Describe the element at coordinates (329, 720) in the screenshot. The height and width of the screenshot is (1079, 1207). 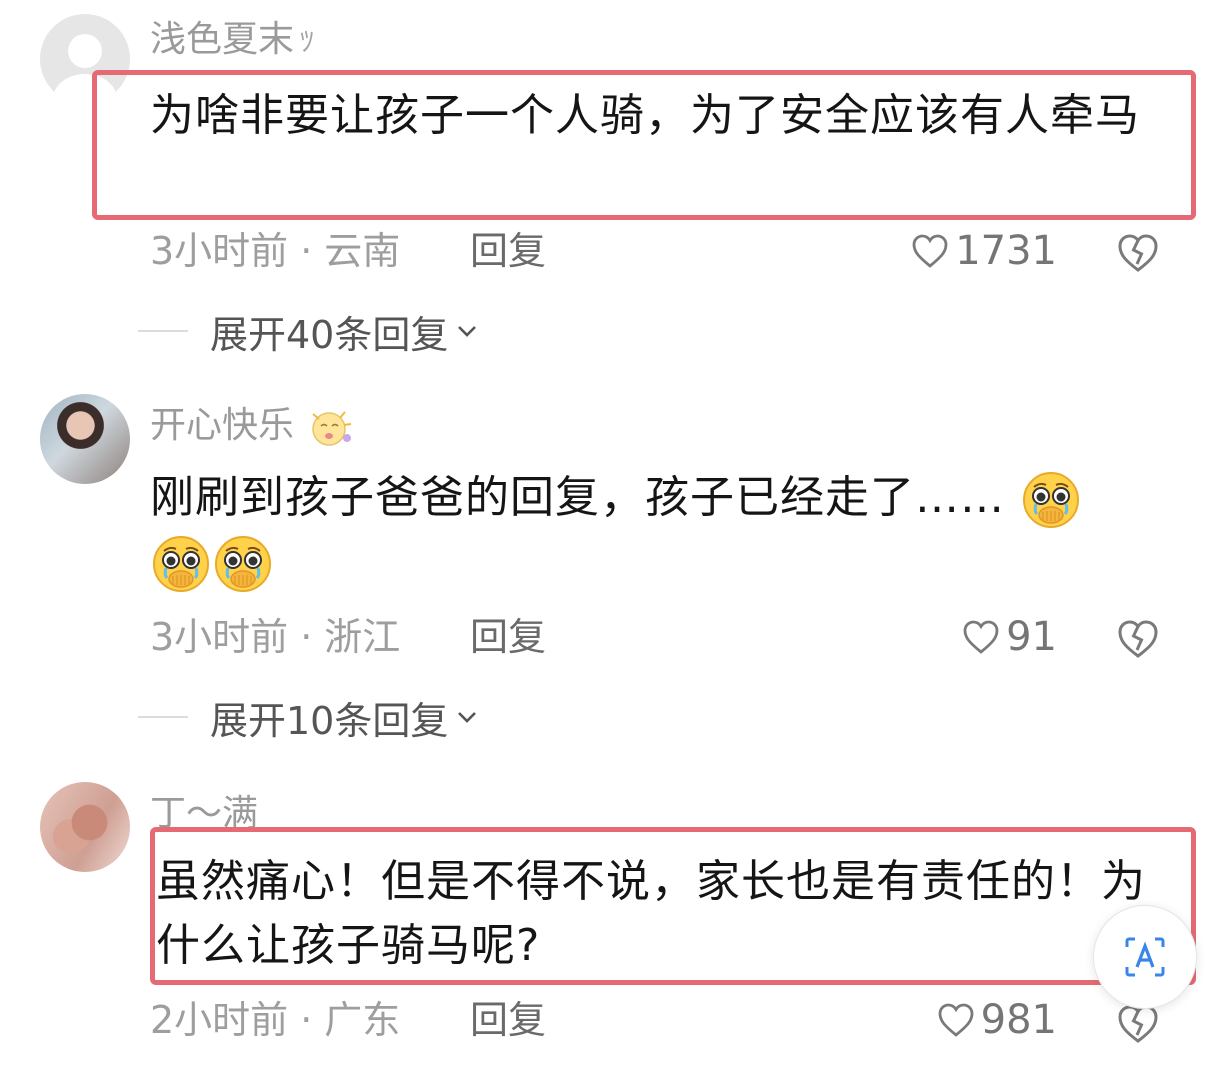
I see `expand-replies-label: 展开10条回复` at that location.